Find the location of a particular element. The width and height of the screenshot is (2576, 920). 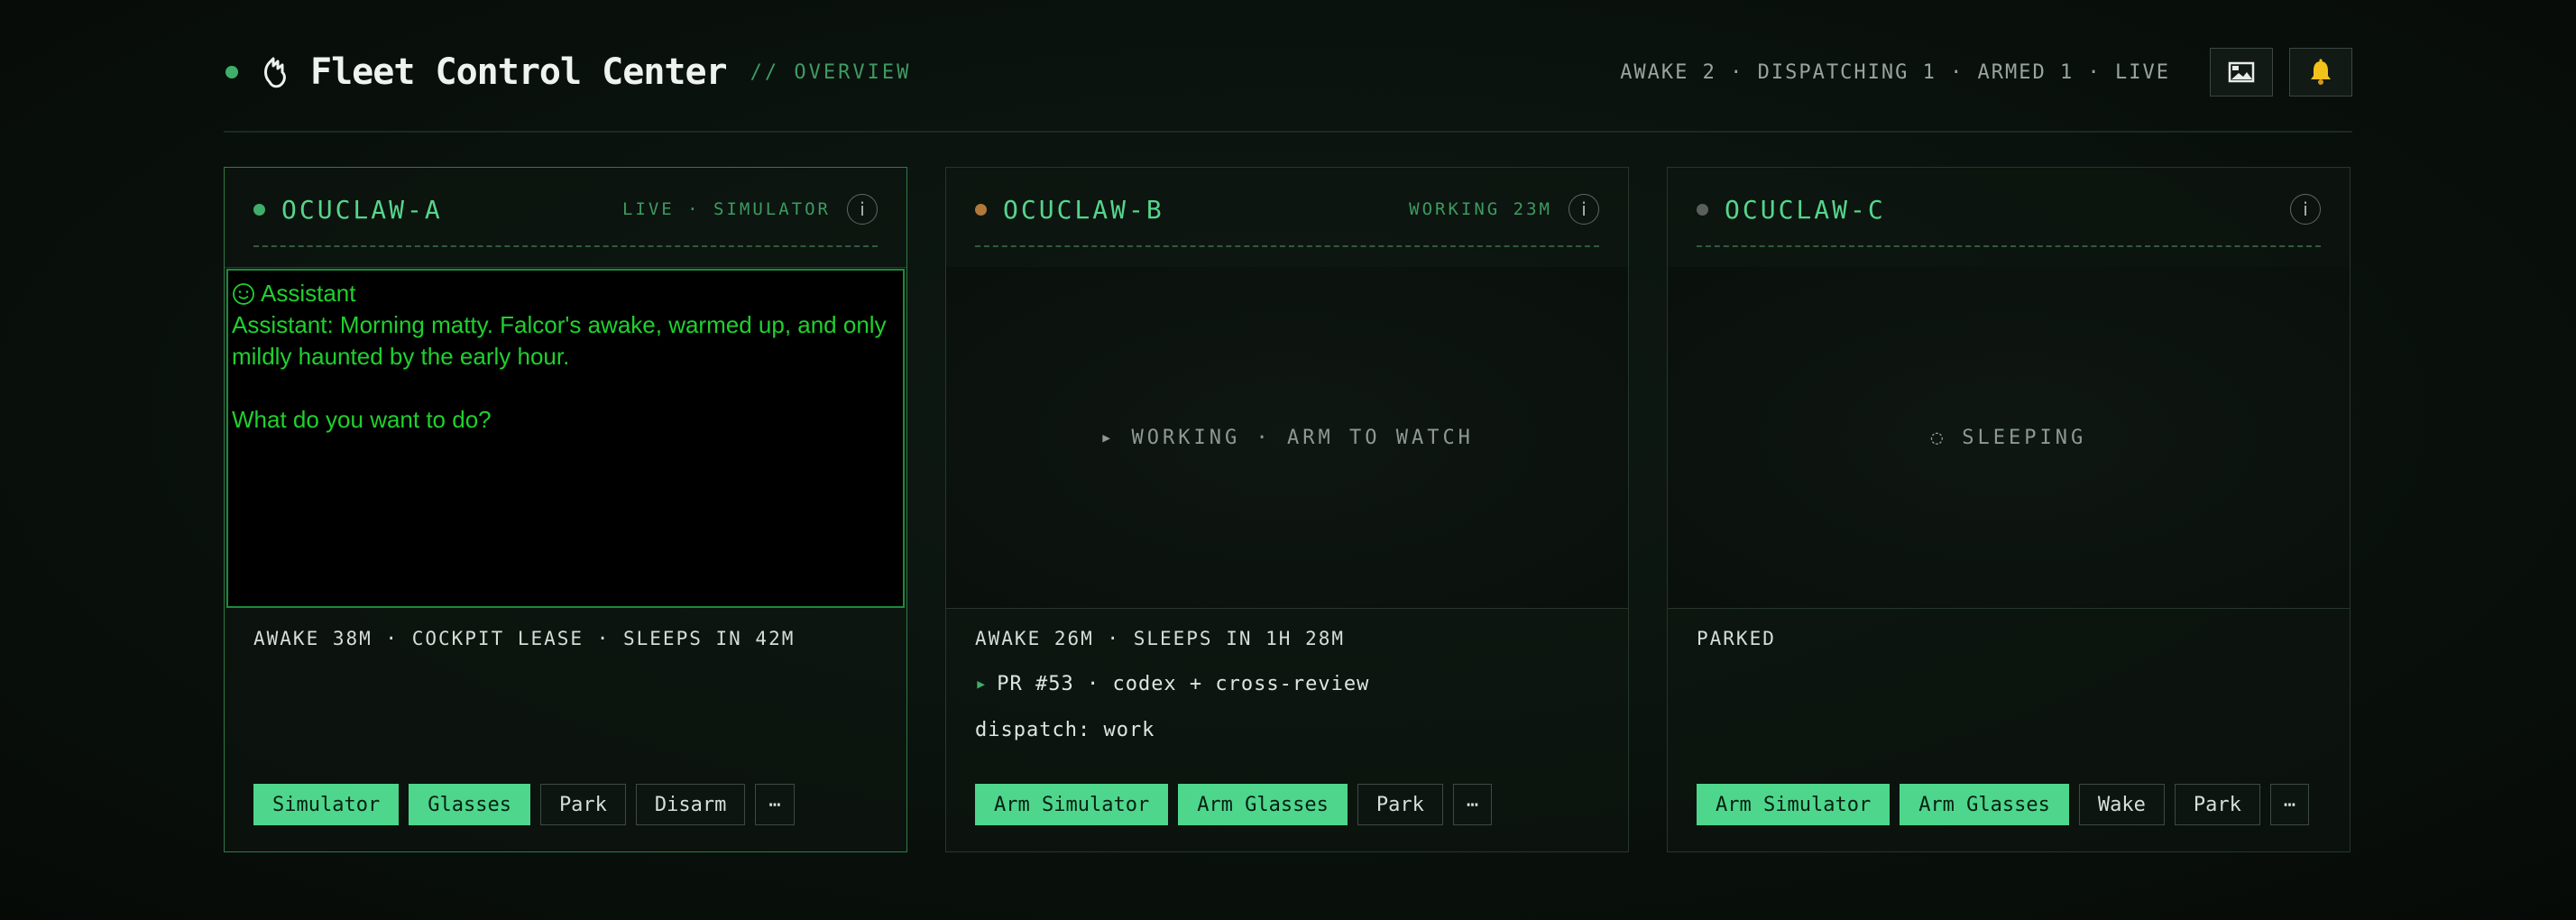

header-divider is located at coordinates (1288, 132).